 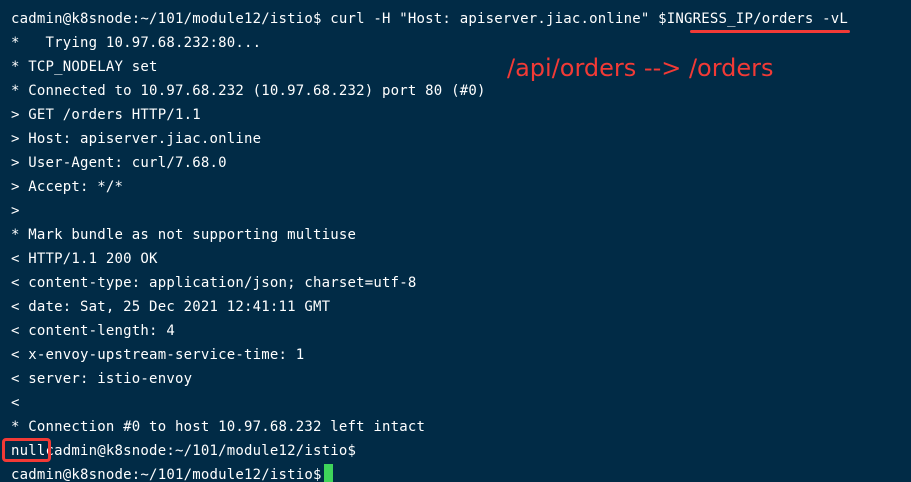 I want to click on annotation-underline, so click(x=770, y=31).